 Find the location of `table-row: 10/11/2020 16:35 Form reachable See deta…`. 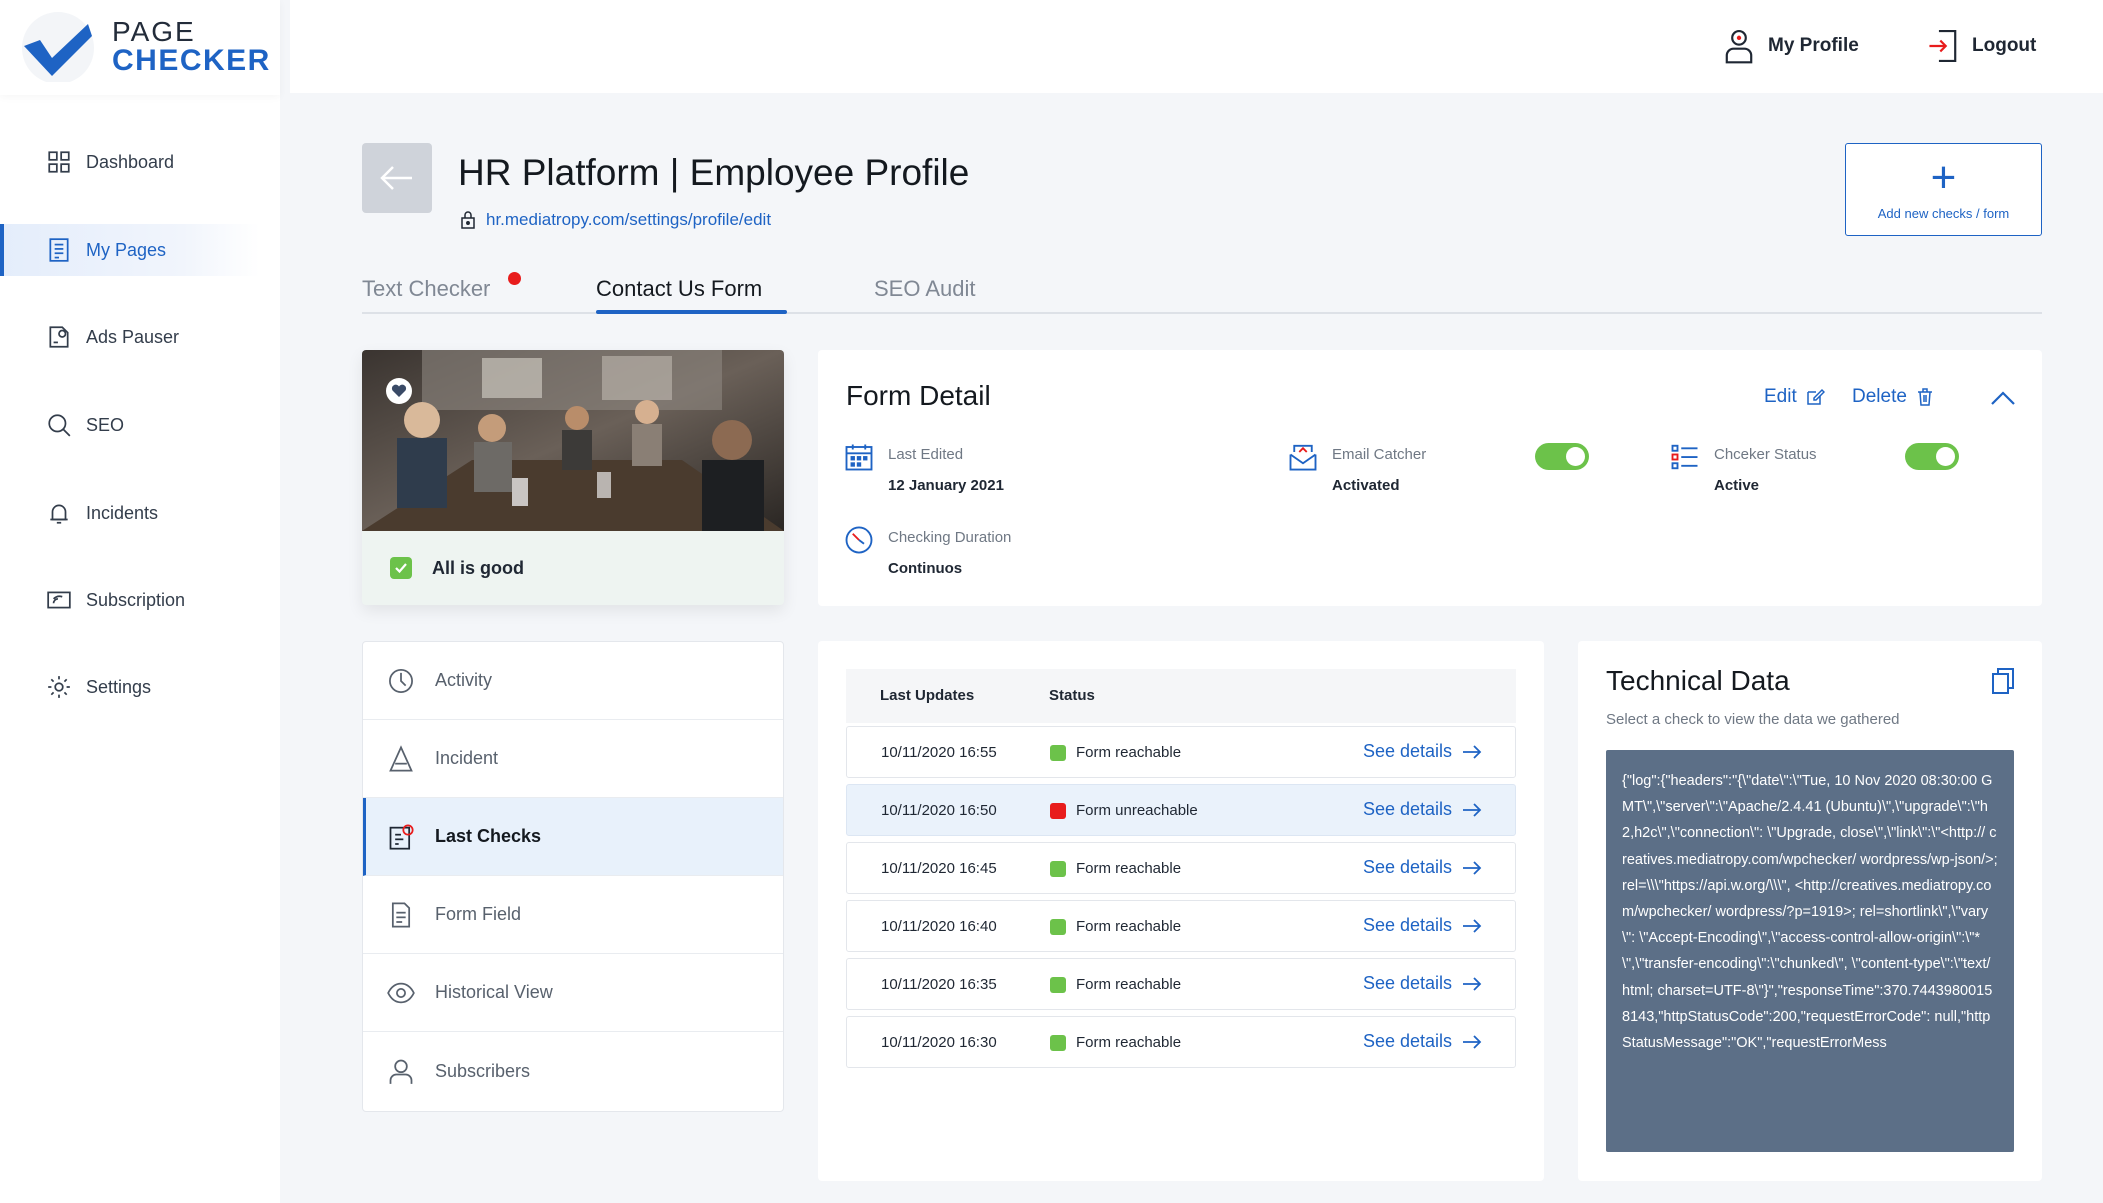

table-row: 10/11/2020 16:35 Form reachable See deta… is located at coordinates (1181, 984).